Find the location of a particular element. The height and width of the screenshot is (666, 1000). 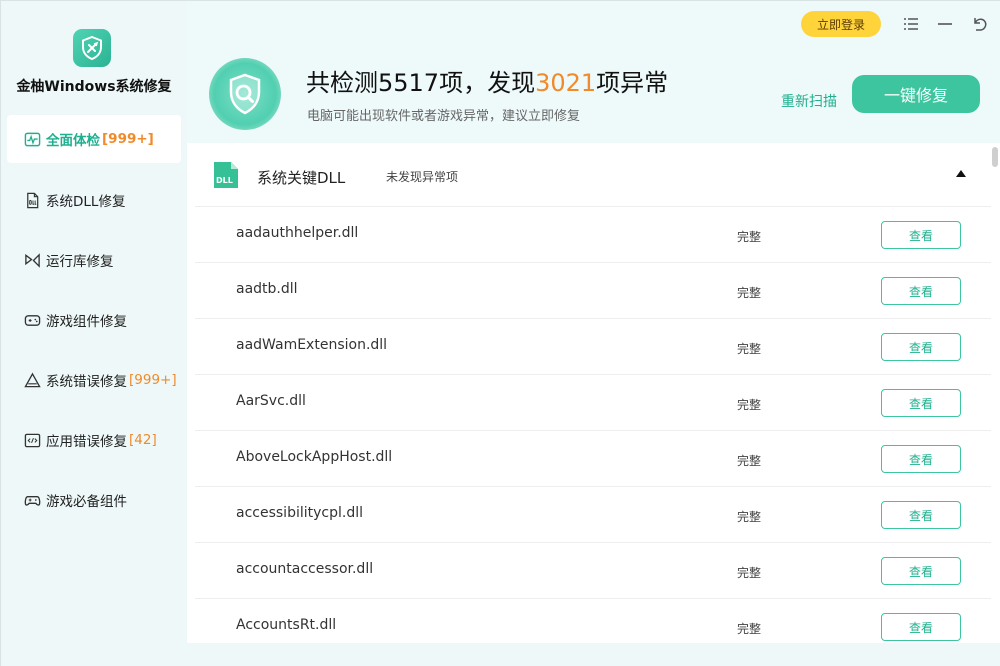

sidebar-item-dll-repair: 系统DLL修复 is located at coordinates (94, 200).